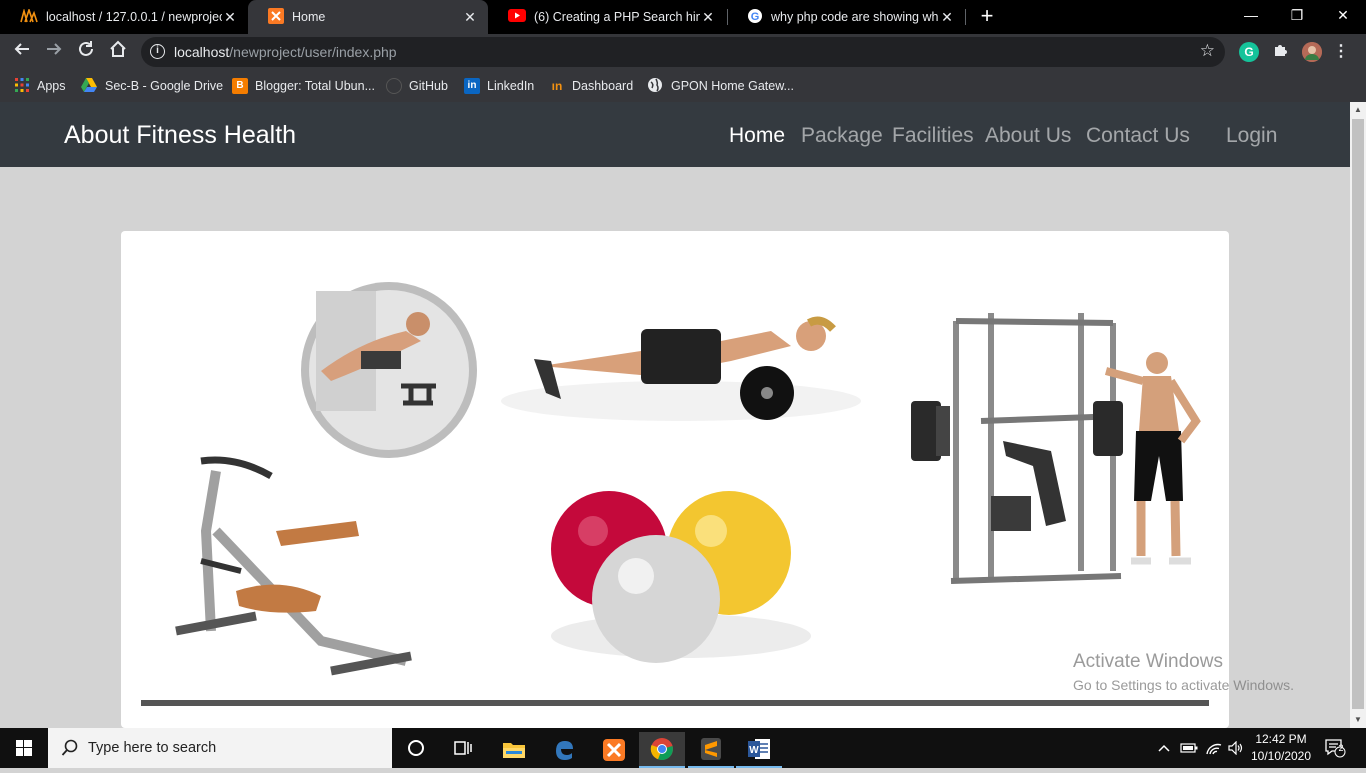 This screenshot has width=1366, height=773. What do you see at coordinates (1312, 52) in the screenshot?
I see `profile-avatar` at bounding box center [1312, 52].